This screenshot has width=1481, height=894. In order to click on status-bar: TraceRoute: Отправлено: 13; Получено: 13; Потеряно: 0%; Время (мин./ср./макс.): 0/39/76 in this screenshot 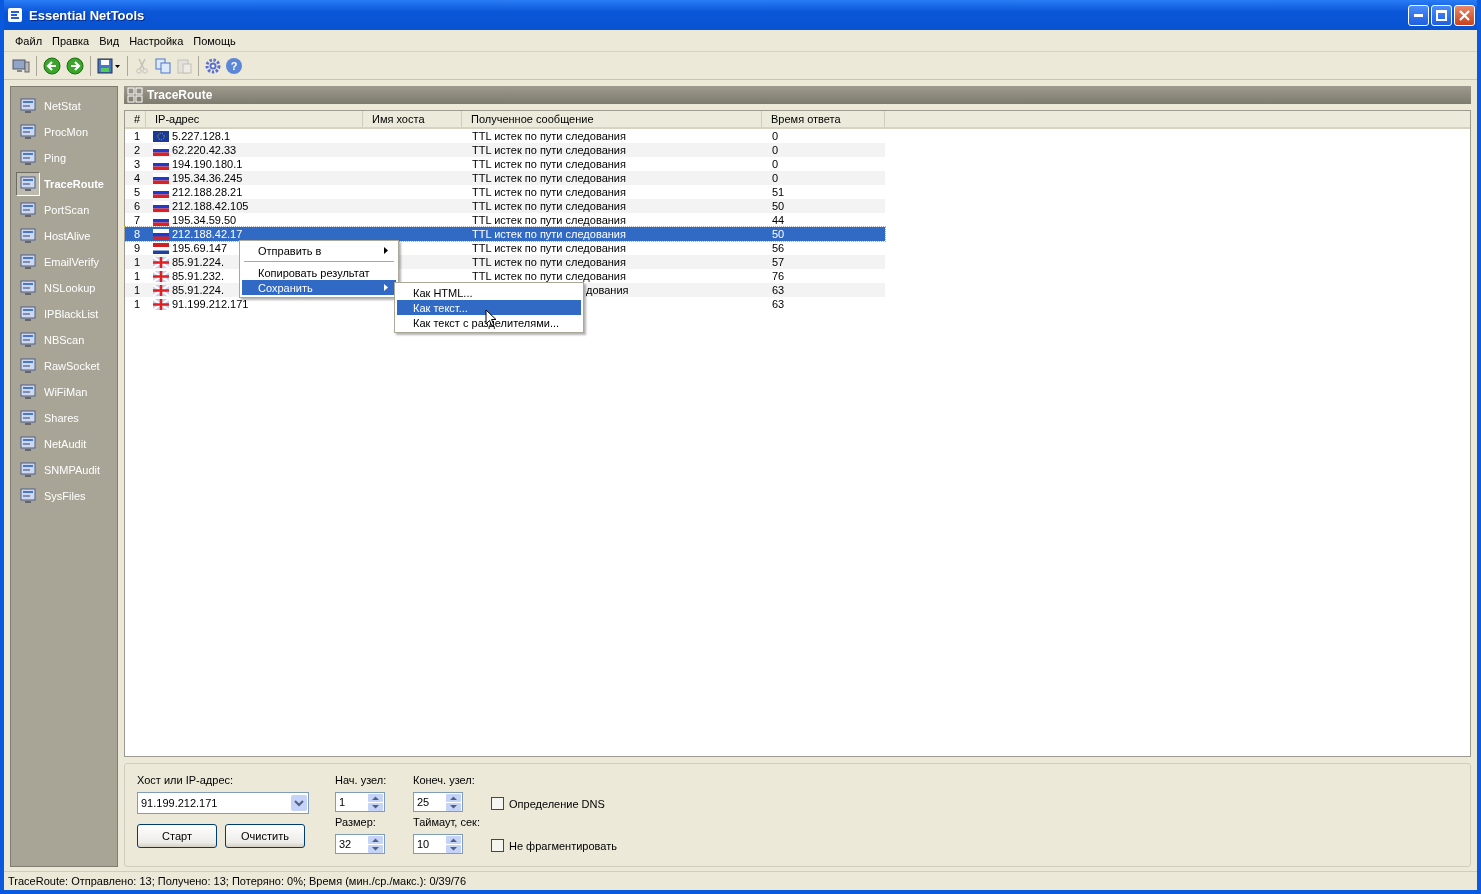, I will do `click(740, 880)`.